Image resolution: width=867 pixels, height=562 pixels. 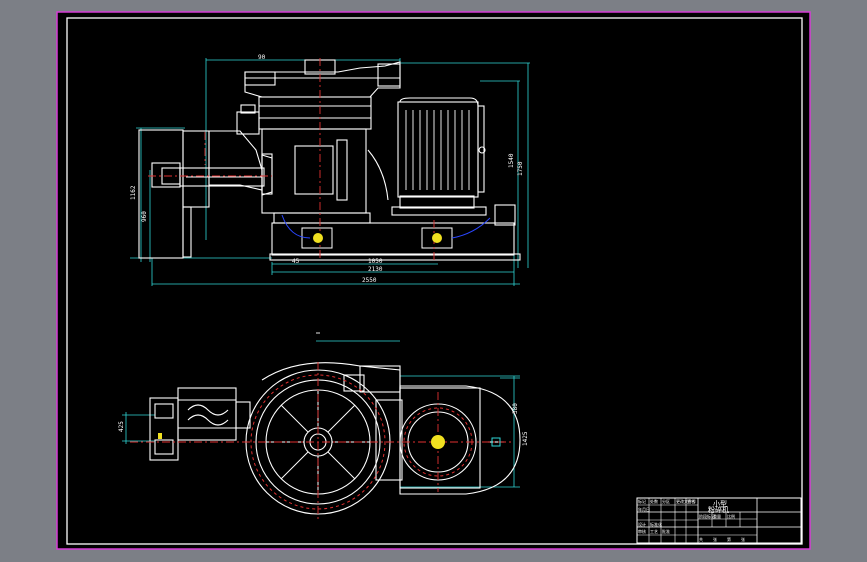 I want to click on title-block-cell: 比例, so click(x=731, y=516).